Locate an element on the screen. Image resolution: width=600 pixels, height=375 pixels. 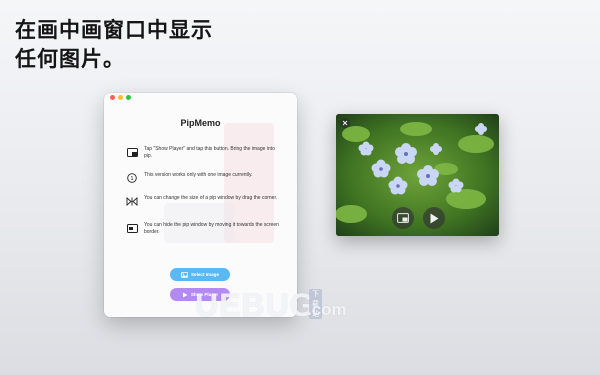
flower-photo is located at coordinates (417, 175).